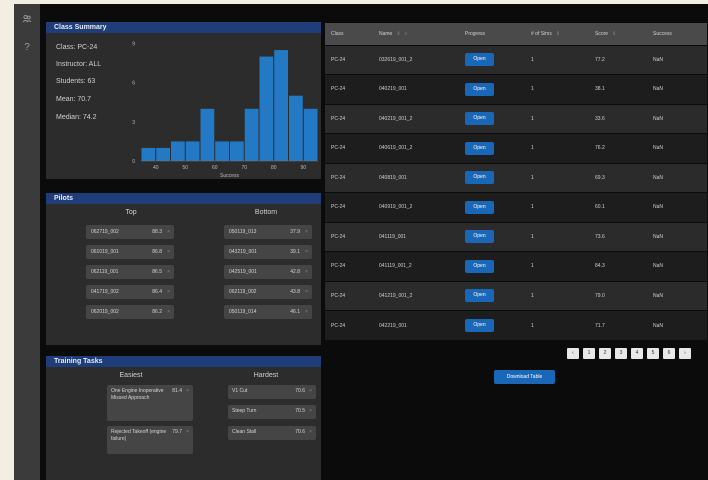 The width and height of the screenshot is (708, 480). I want to click on pilot-name: 043219_001, so click(243, 252).